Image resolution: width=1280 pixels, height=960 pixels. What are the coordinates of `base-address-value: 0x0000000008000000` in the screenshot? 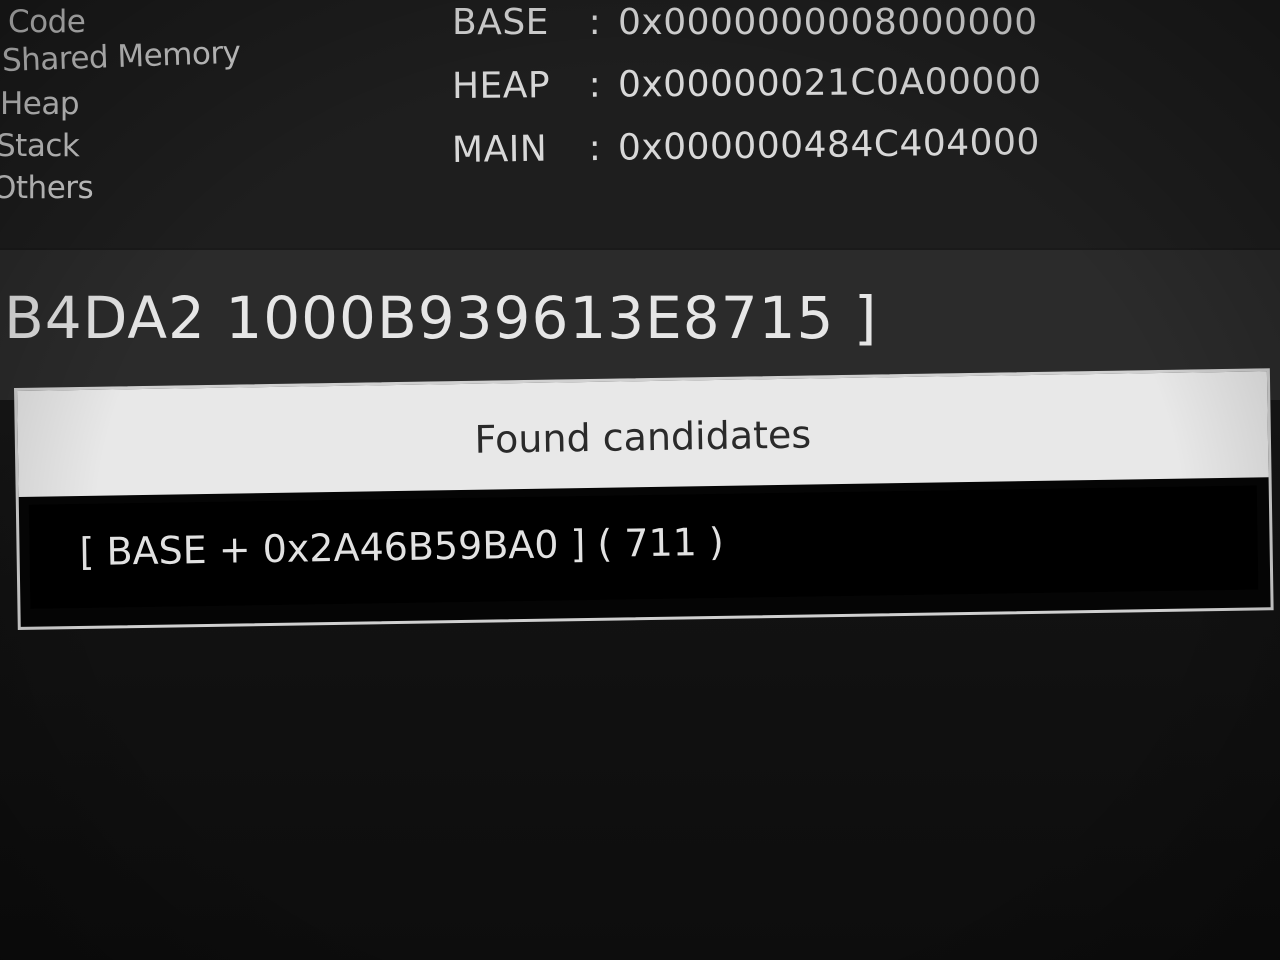 It's located at (828, 22).